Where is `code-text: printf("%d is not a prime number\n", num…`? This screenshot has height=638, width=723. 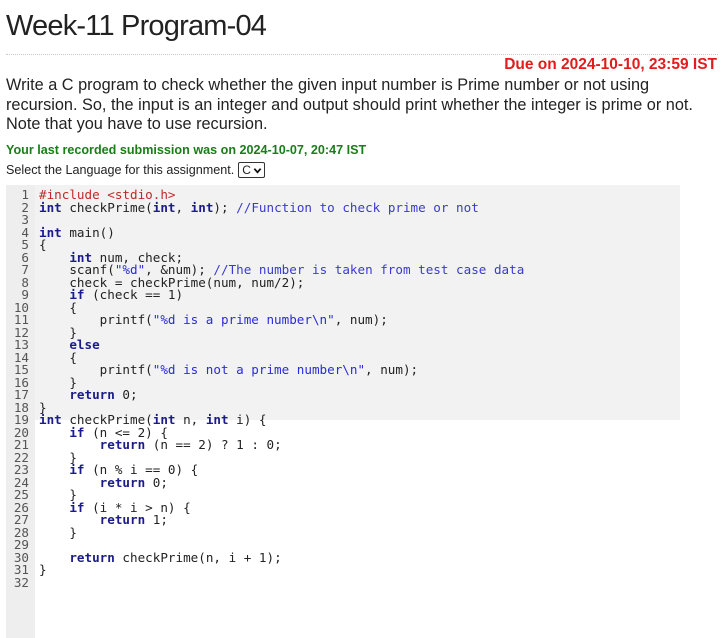 code-text: printf("%d is not a prime number\n", num… is located at coordinates (229, 369).